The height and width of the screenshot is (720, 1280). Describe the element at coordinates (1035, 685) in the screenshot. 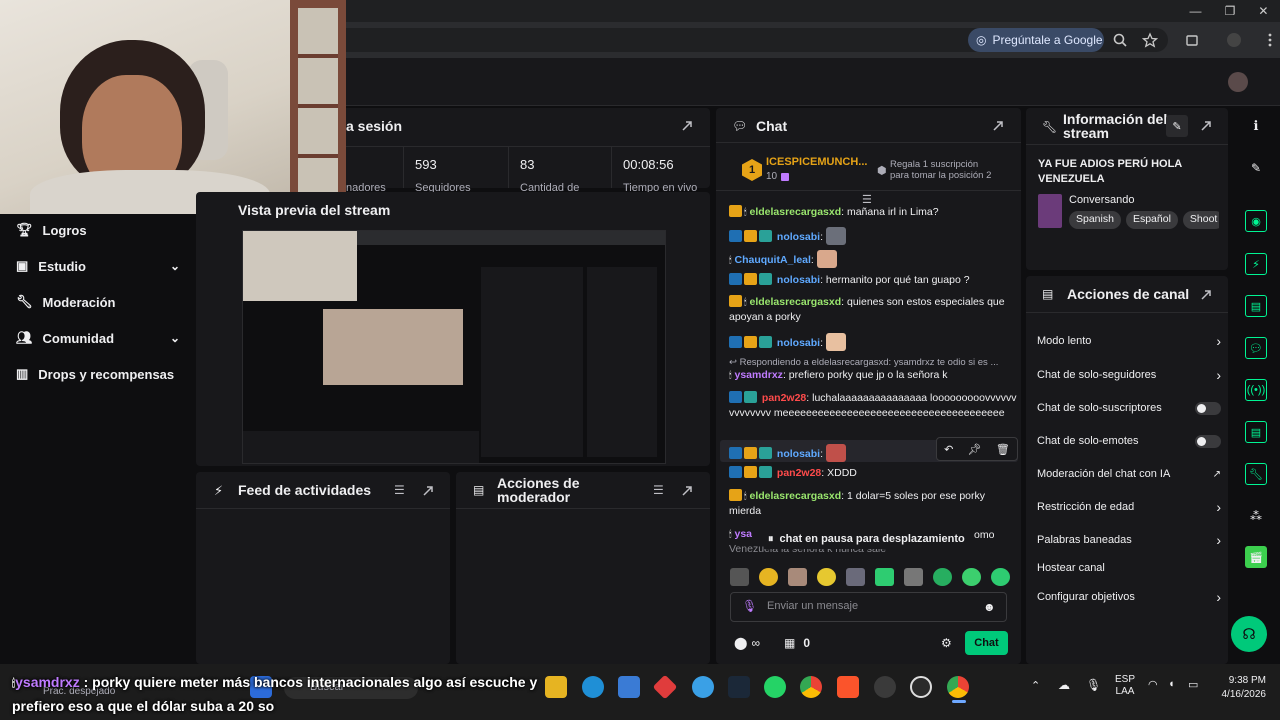

I see `chevron-up-icon: ⌃` at that location.